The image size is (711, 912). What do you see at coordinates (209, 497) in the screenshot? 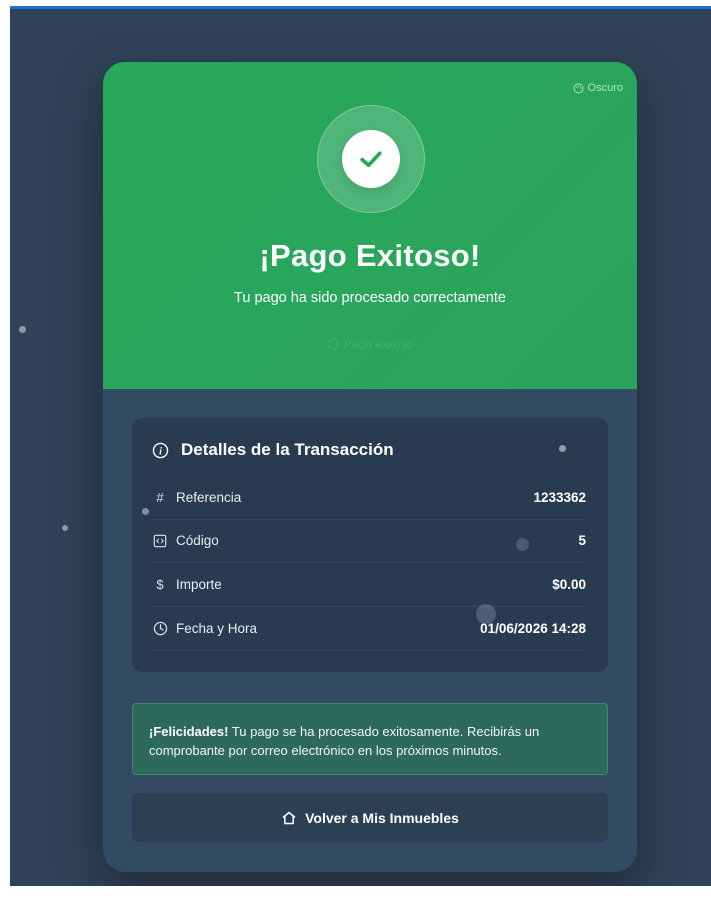
I see `detail-label: Referencia` at bounding box center [209, 497].